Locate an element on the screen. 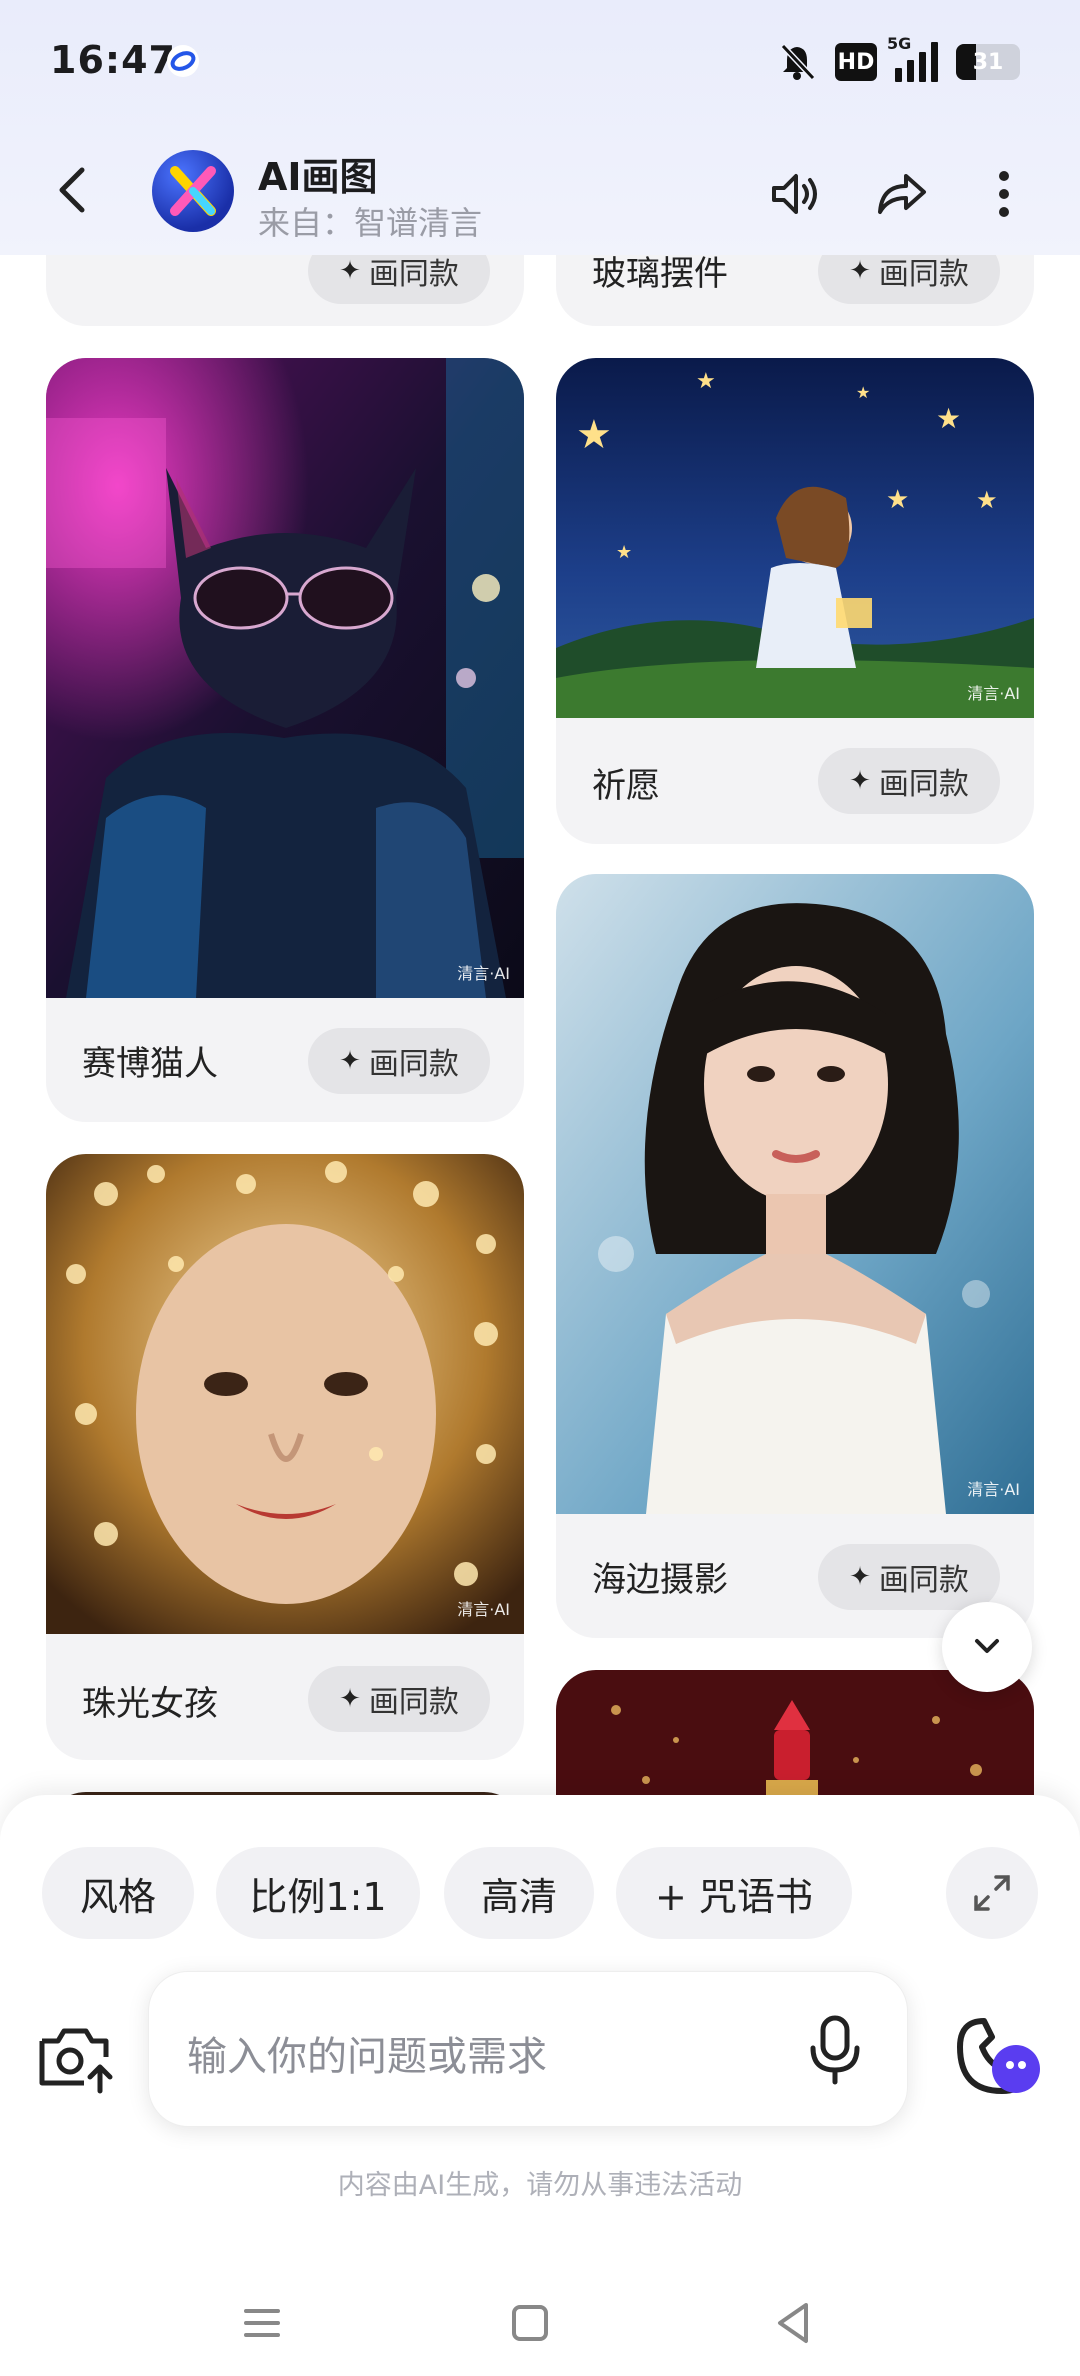  feed-card: 清言·AI 珠光女孩 ✦ 画同款 is located at coordinates (285, 1457).